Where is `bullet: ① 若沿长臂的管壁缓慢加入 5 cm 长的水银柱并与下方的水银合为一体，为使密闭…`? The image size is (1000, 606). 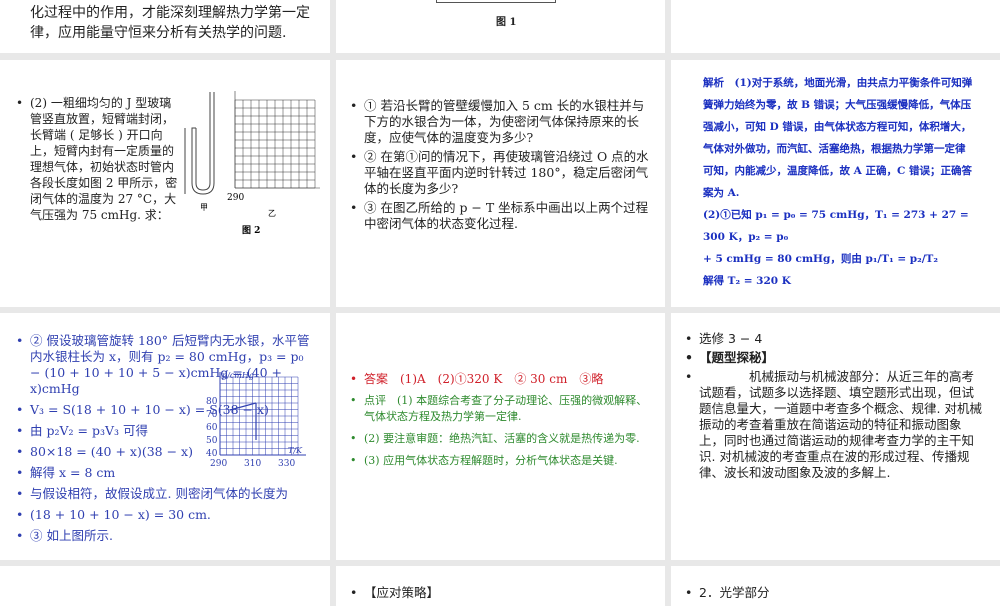
bullet: ① 若沿长臂的管壁缓慢加入 5 cm 长的水银柱并与下方的水银合为一体，为使密闭… is located at coordinates (502, 122).